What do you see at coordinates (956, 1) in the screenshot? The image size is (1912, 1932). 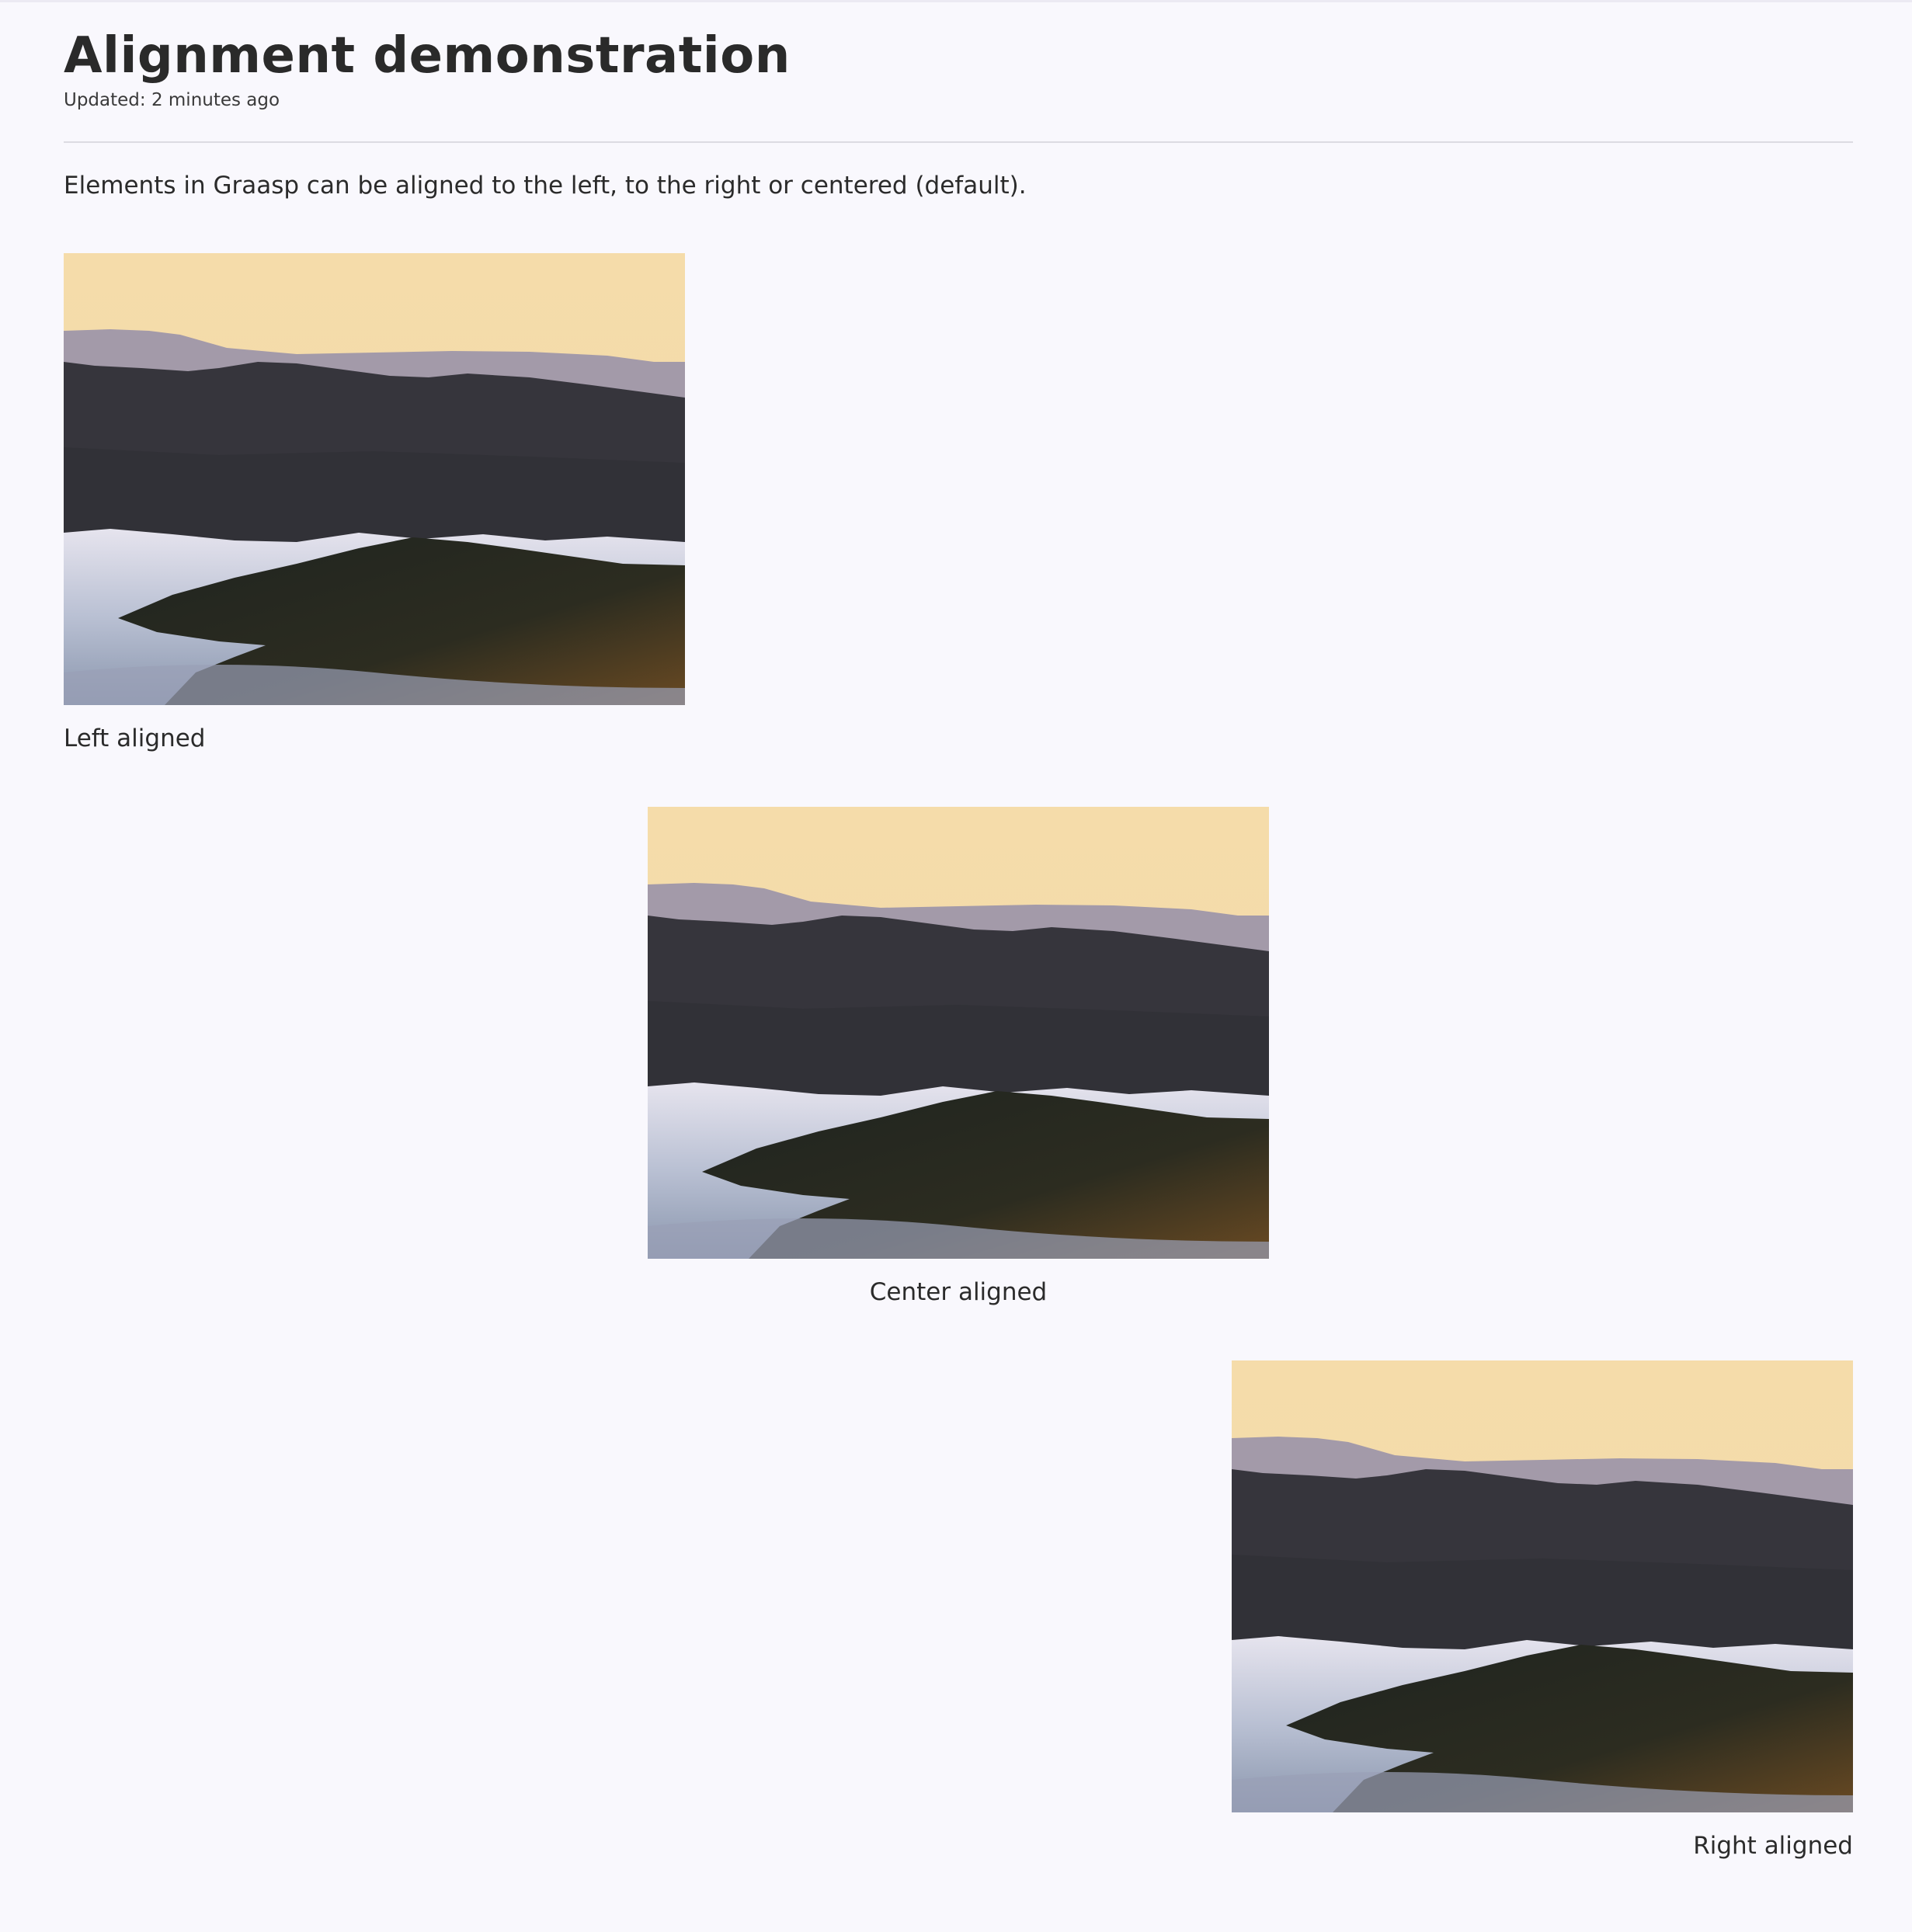 I see `top-edge` at bounding box center [956, 1].